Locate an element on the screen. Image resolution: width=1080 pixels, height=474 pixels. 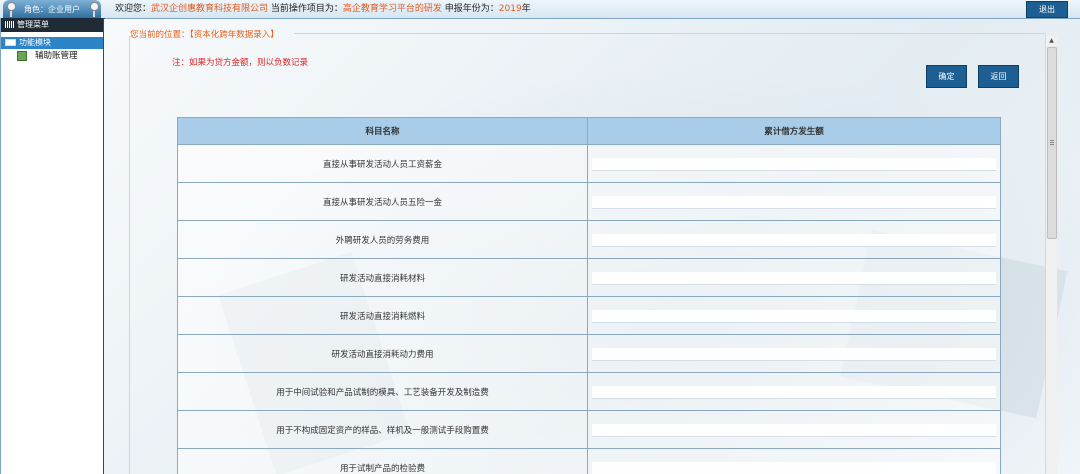
project-prefix: 当前操作项目为： is located at coordinates (305, 9).